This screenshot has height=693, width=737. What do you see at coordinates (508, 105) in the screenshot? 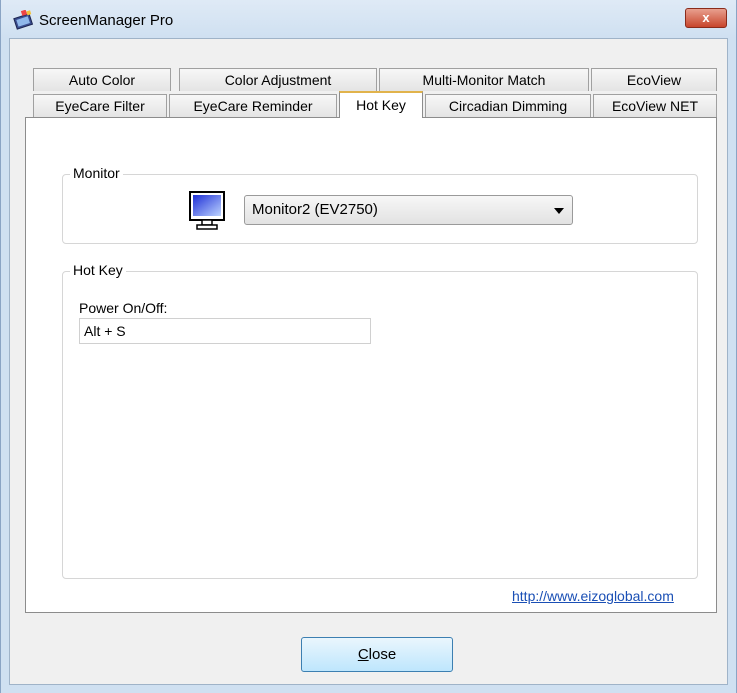
I see `tab-circadian-dimming: Circadian Dimming` at bounding box center [508, 105].